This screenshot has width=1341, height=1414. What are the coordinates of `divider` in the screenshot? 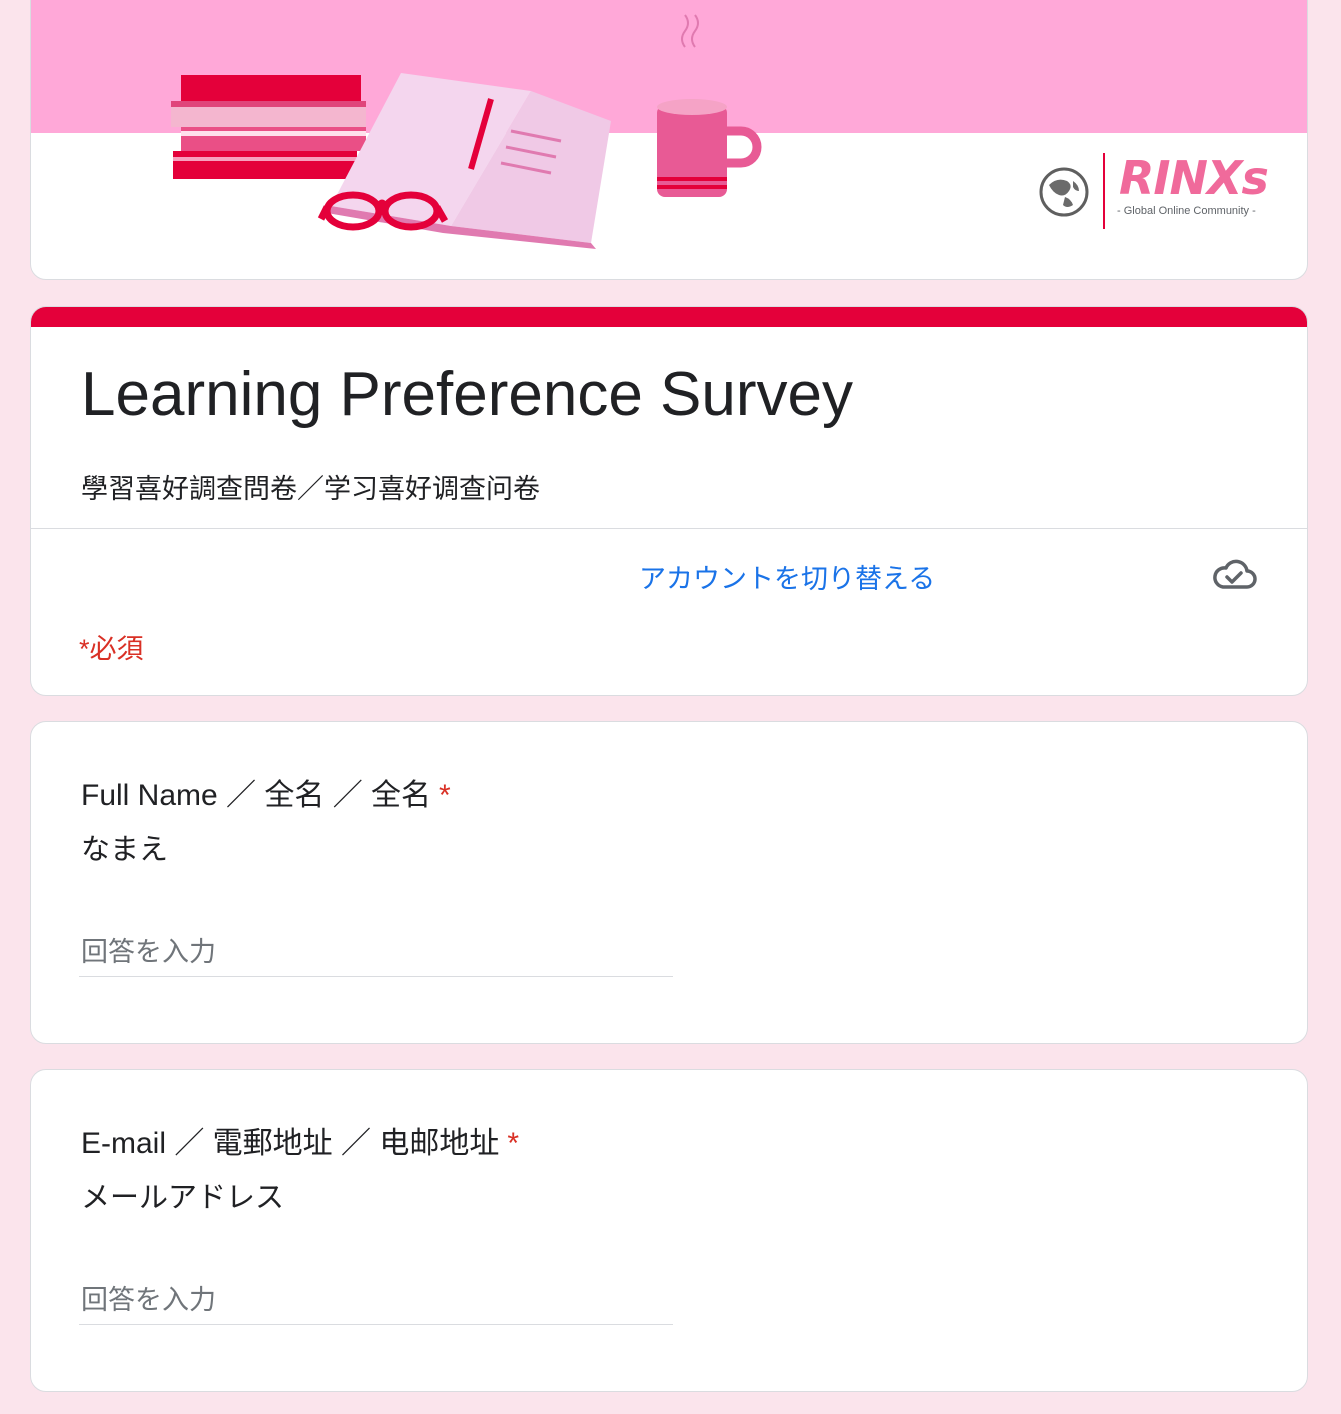 It's located at (669, 528).